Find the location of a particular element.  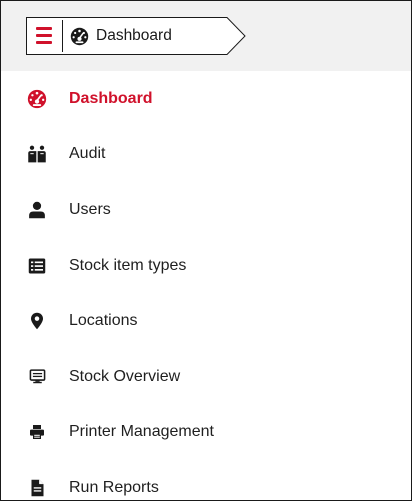

menu-item-label: Stock item types is located at coordinates (128, 265).